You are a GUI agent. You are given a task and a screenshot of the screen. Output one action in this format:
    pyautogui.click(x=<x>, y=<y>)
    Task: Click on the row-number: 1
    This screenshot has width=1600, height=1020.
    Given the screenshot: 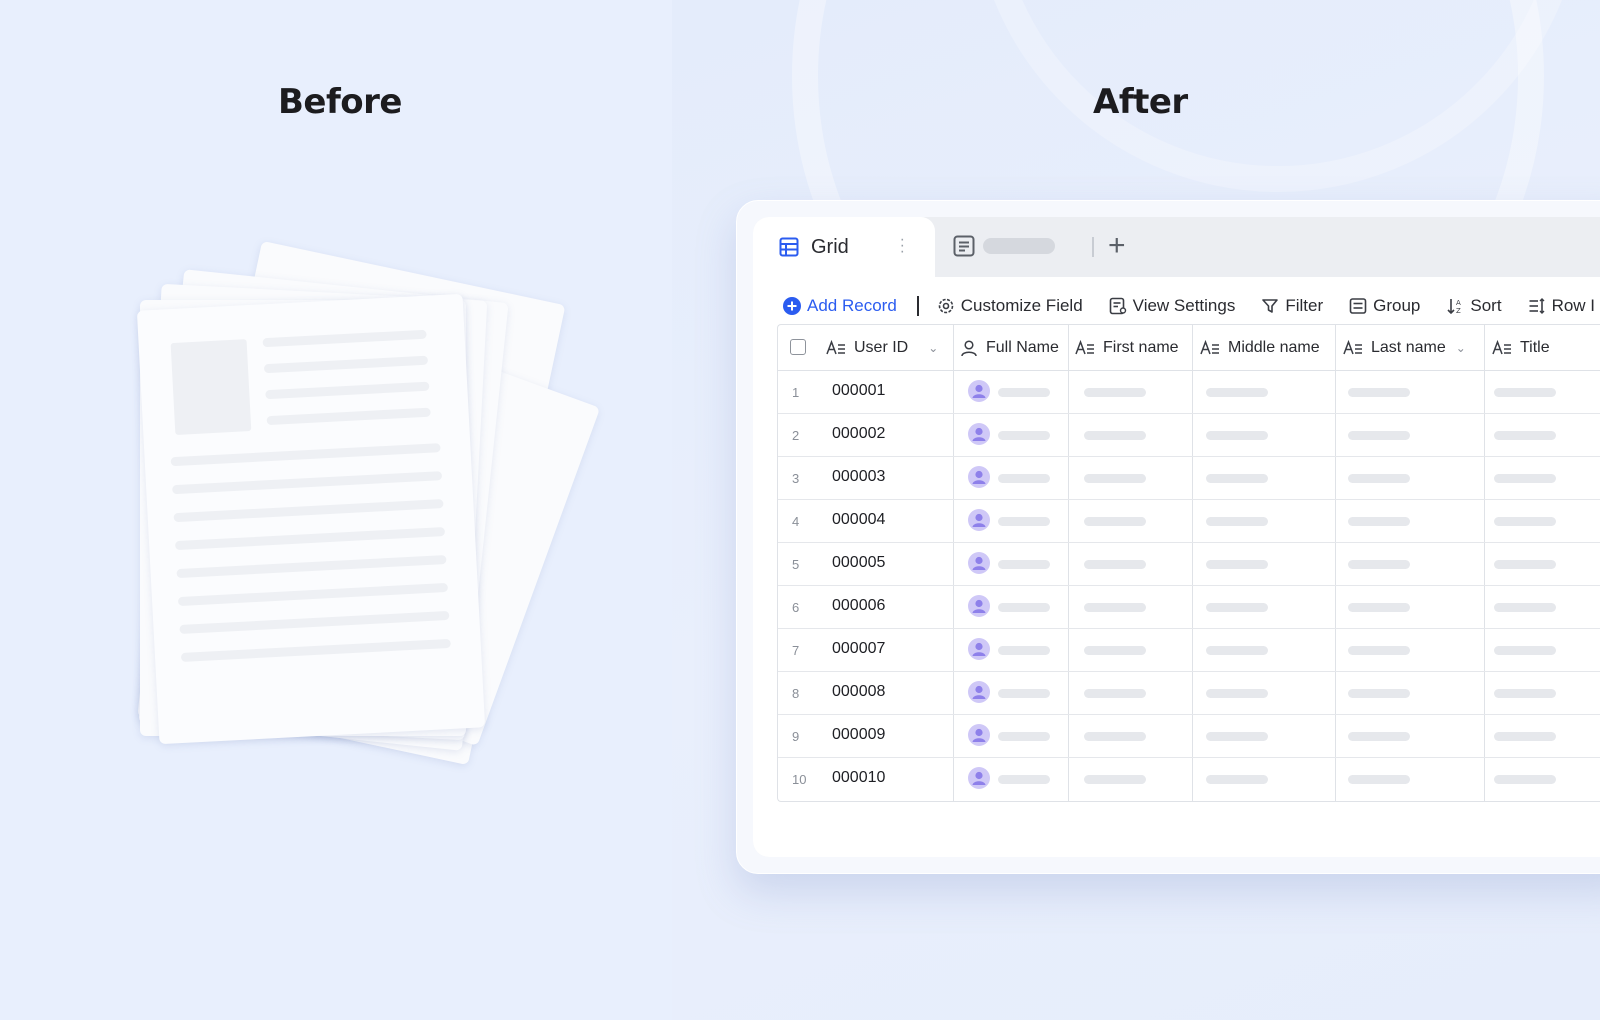 What is the action you would take?
    pyautogui.click(x=796, y=392)
    